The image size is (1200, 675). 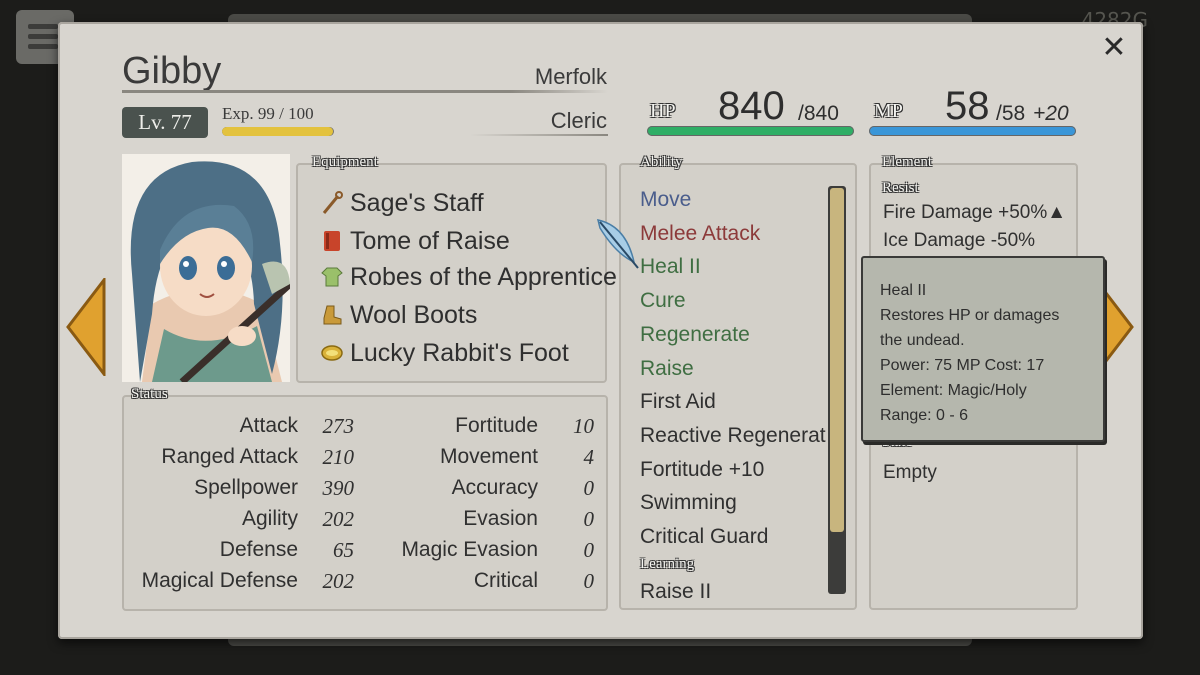 What do you see at coordinates (332, 241) in the screenshot?
I see `book-icon` at bounding box center [332, 241].